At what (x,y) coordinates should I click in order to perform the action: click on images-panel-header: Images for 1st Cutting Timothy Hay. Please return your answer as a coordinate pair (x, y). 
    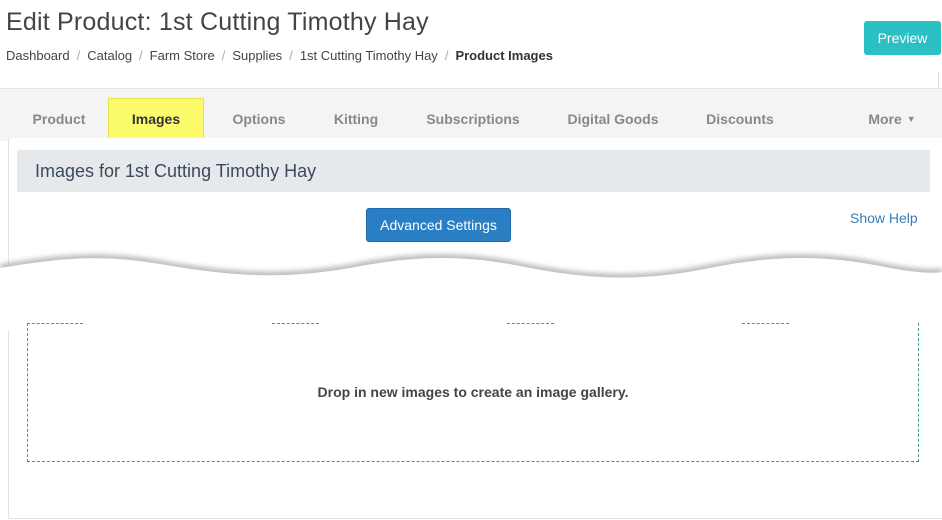
    Looking at the image, I should click on (473, 171).